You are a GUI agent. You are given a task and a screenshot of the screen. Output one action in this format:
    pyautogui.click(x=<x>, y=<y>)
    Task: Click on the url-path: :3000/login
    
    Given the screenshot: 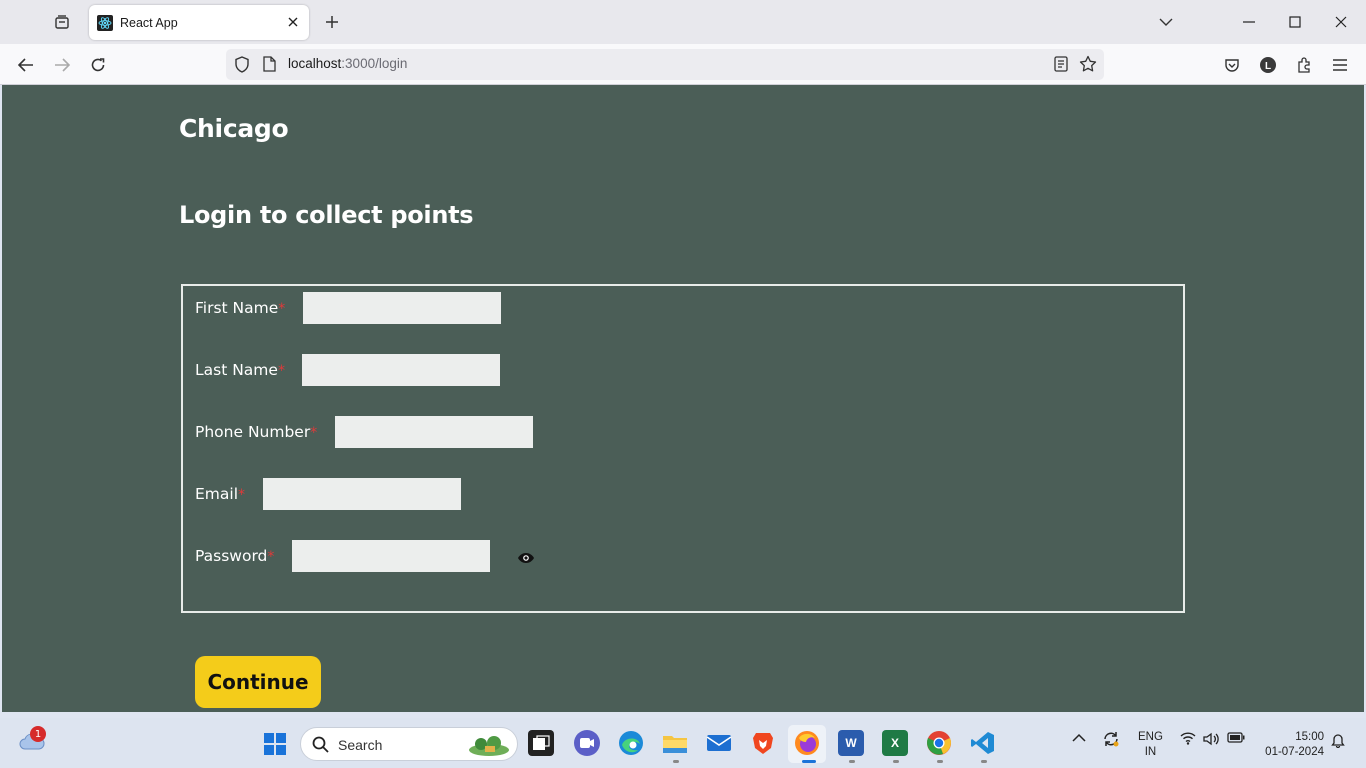 What is the action you would take?
    pyautogui.click(x=374, y=63)
    